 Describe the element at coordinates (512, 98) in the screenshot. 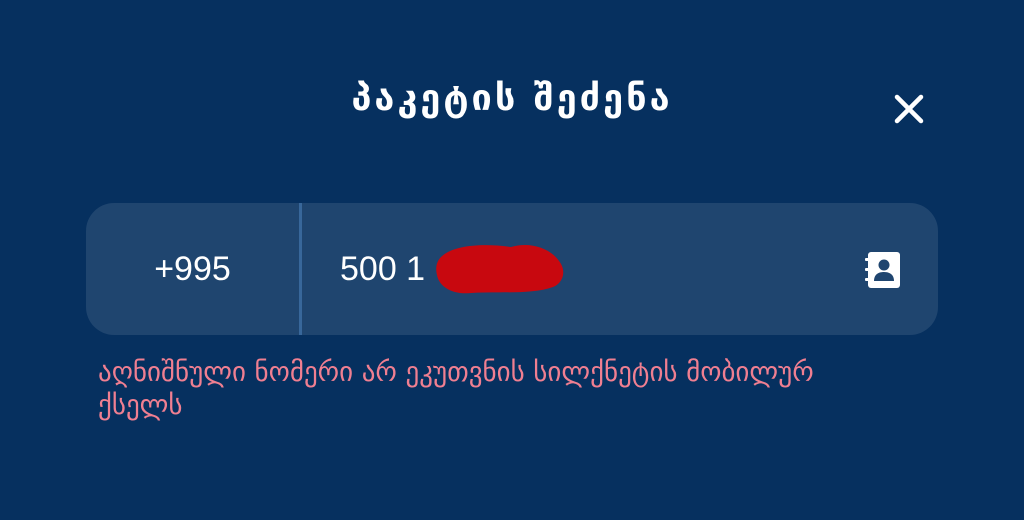

I see `dialog-title: პაკეტის შეძენა` at that location.